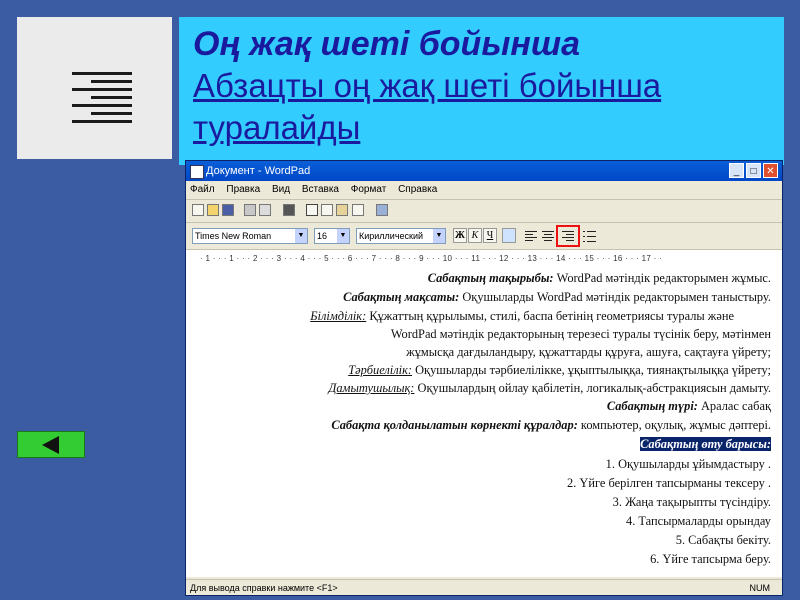 The height and width of the screenshot is (600, 800). Describe the element at coordinates (94, 88) in the screenshot. I see `align-right-icon-panel` at that location.